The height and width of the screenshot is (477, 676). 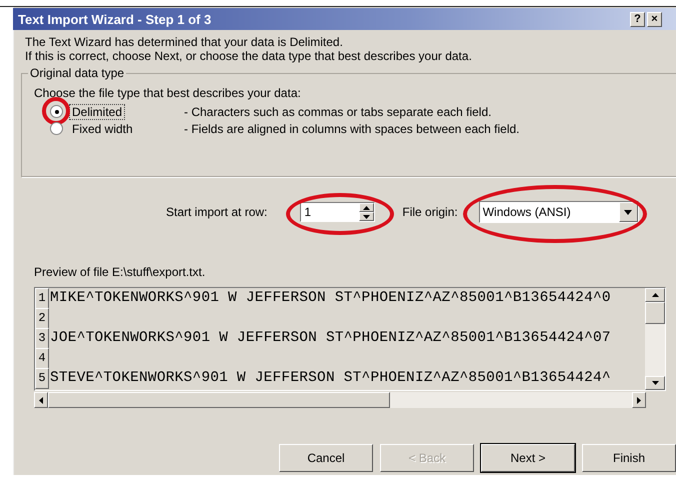 What do you see at coordinates (629, 458) in the screenshot?
I see `finish-button: Finish` at bounding box center [629, 458].